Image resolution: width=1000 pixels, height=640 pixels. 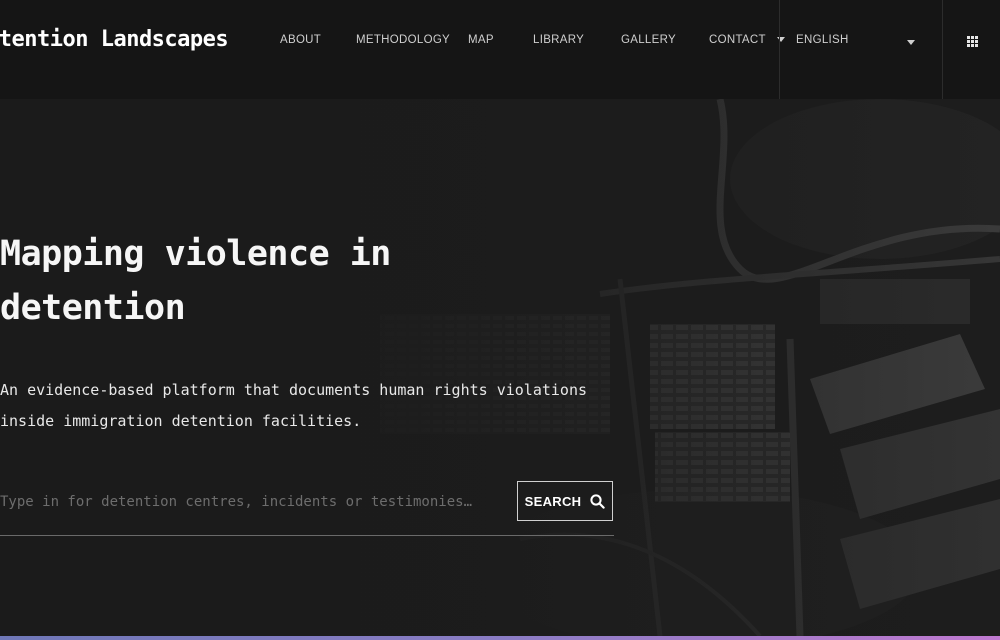 I want to click on nav-contact: CONTACT, so click(x=747, y=40).